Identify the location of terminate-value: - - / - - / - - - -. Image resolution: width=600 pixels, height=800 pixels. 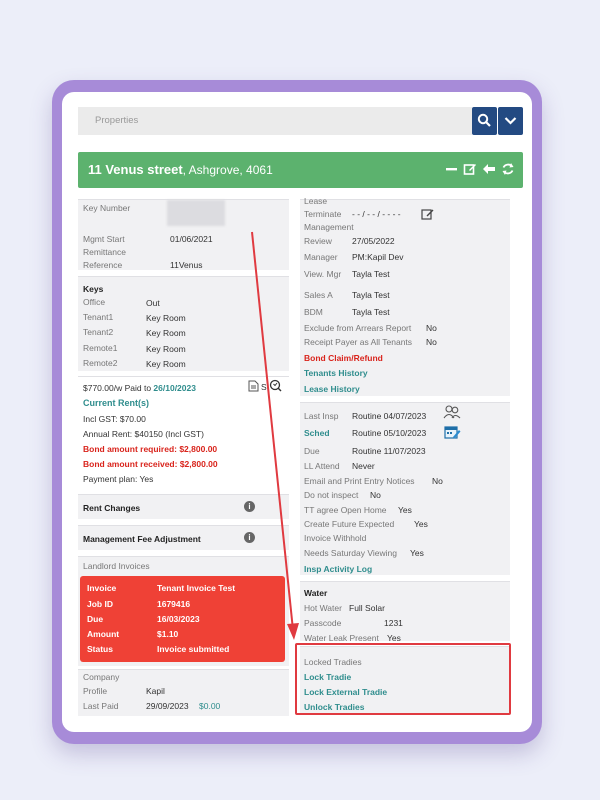
(376, 214).